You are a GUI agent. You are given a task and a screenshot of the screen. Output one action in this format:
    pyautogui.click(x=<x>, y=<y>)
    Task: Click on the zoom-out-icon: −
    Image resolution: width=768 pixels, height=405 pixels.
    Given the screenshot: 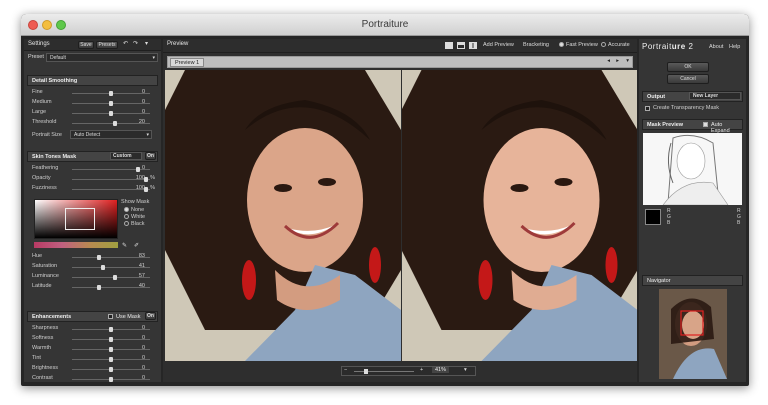 What is the action you would take?
    pyautogui.click(x=345, y=370)
    